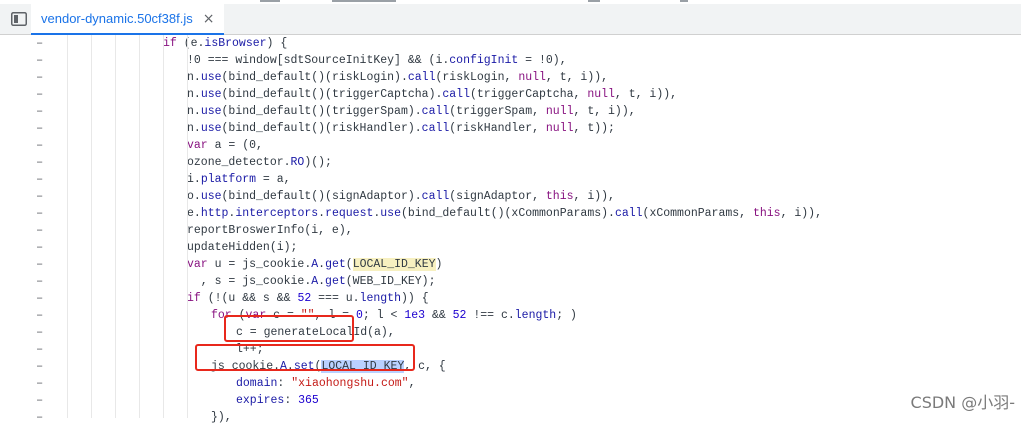 Image resolution: width=1021 pixels, height=426 pixels. Describe the element at coordinates (209, 19) in the screenshot. I see `close-icon: ×` at that location.